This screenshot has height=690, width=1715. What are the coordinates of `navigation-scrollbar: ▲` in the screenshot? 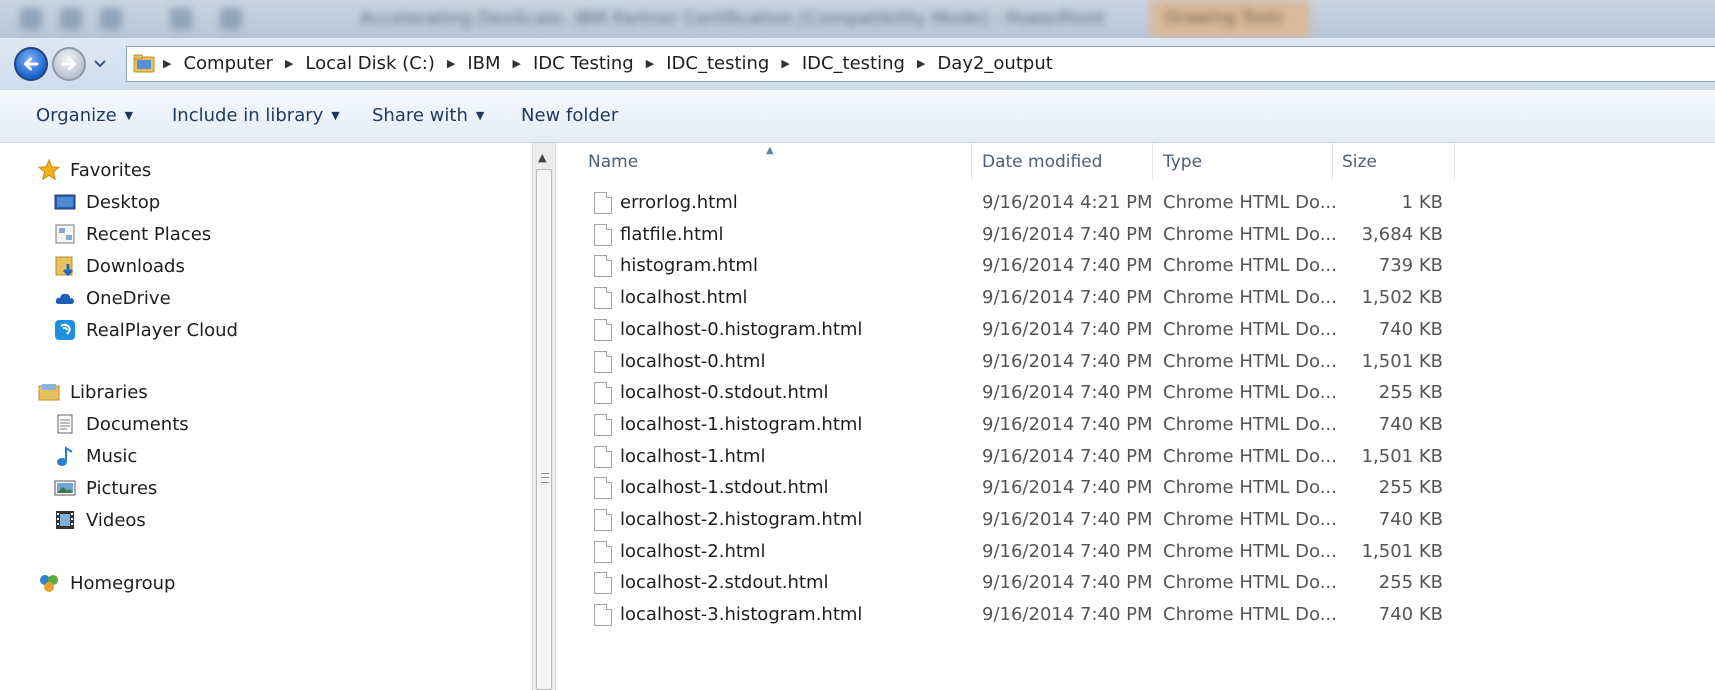 It's located at (544, 416).